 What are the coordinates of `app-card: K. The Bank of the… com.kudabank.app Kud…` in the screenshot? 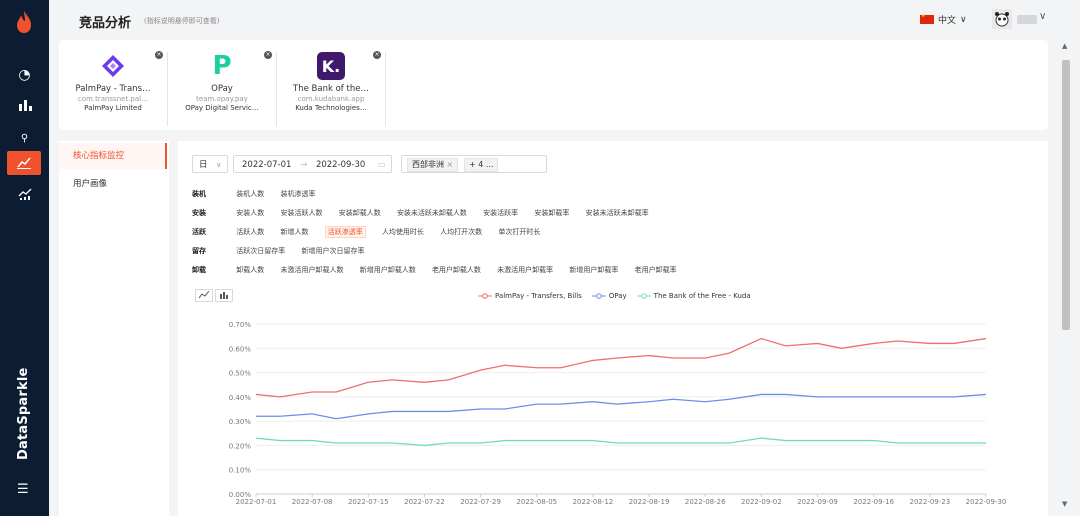 It's located at (331, 88).